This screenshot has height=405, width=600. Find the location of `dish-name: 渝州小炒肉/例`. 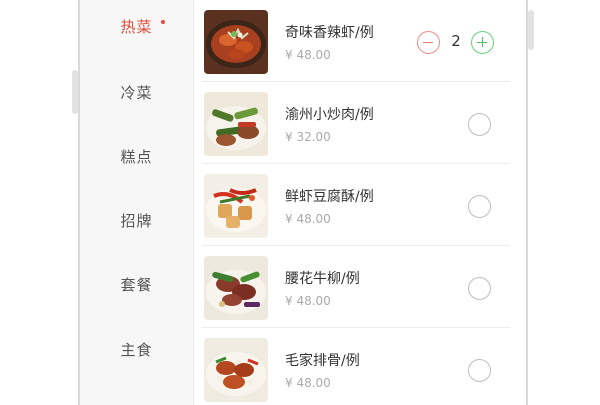

dish-name: 渝州小炒肉/例 is located at coordinates (329, 115).